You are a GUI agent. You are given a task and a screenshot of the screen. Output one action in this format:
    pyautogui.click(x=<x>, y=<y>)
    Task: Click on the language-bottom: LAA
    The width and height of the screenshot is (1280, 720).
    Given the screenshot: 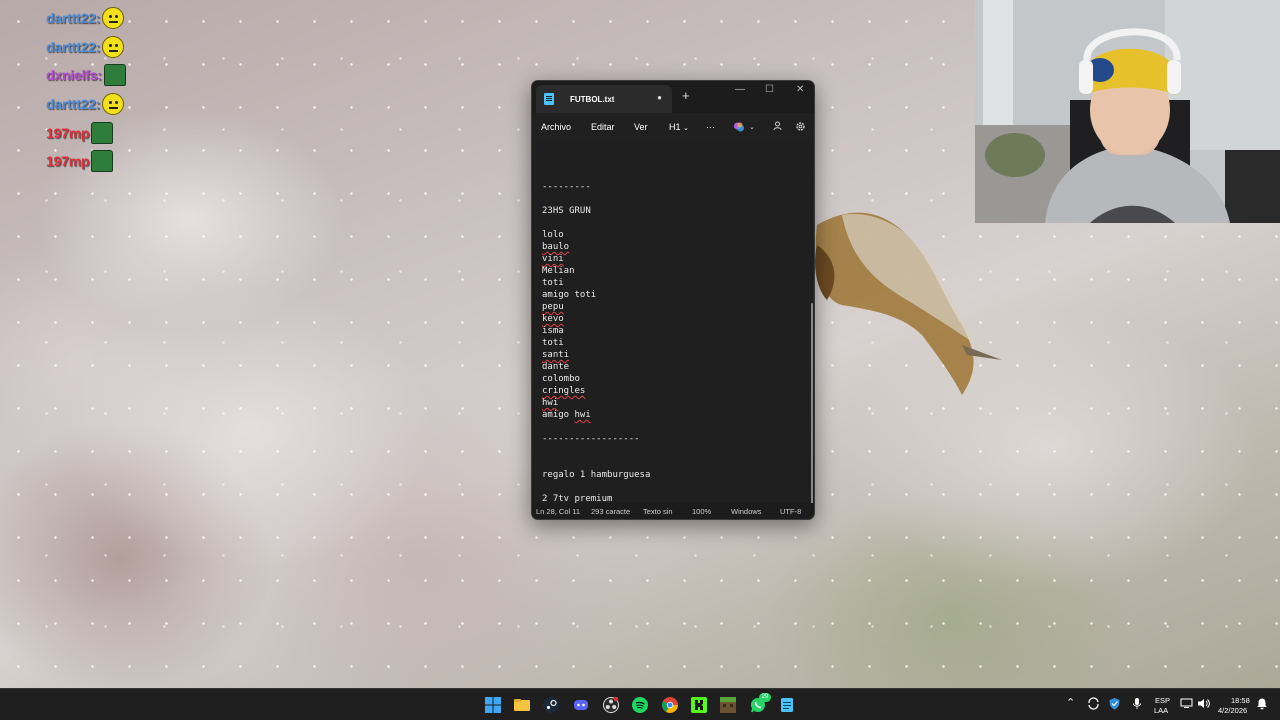 What is the action you would take?
    pyautogui.click(x=1161, y=710)
    